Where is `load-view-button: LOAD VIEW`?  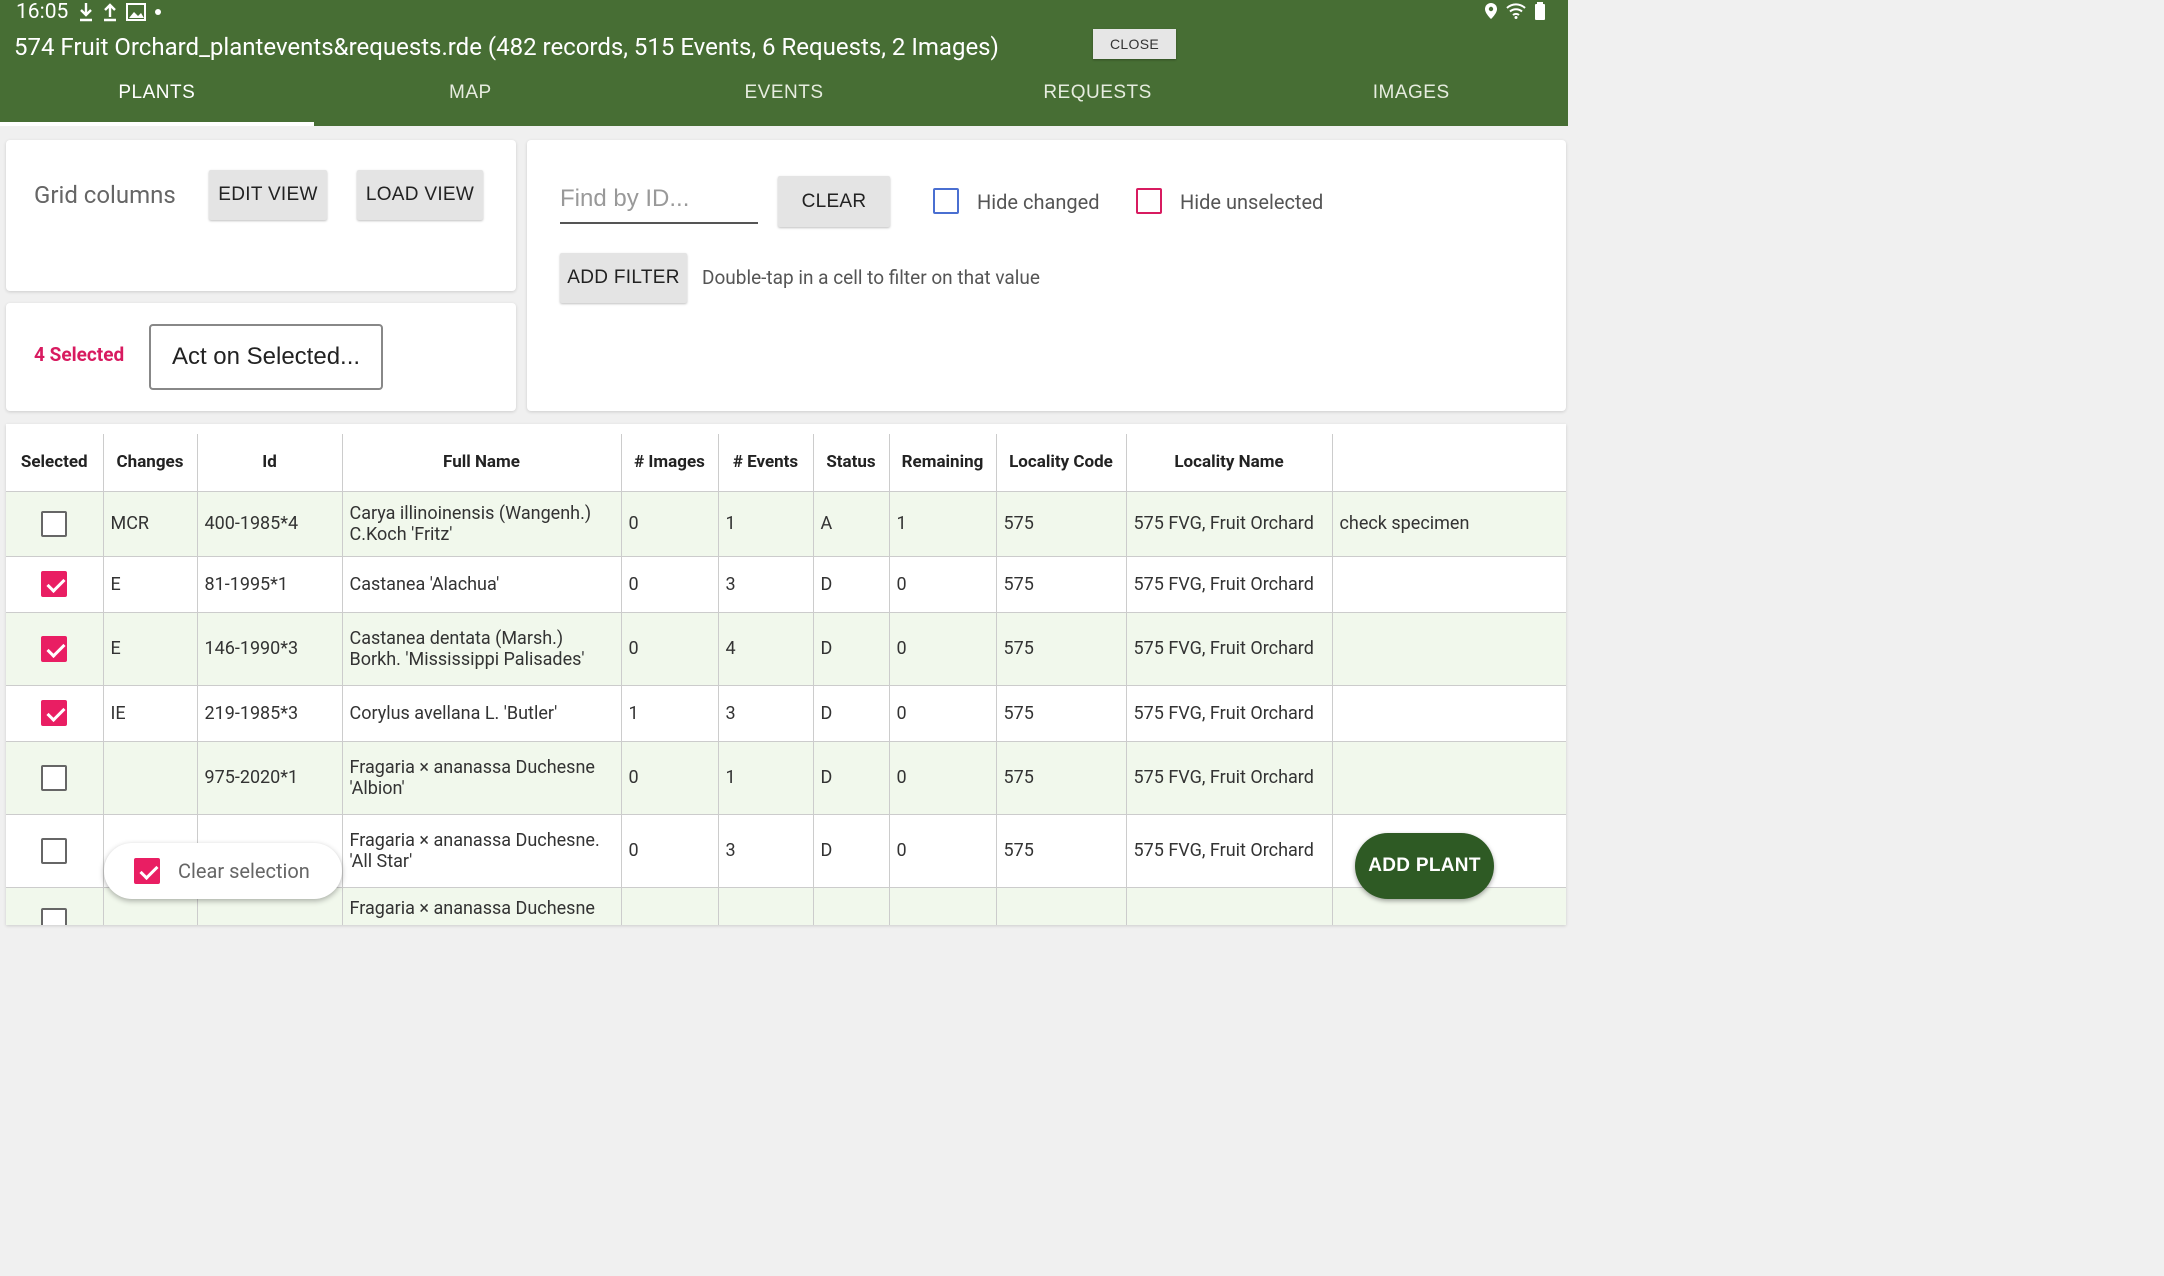
load-view-button: LOAD VIEW is located at coordinates (420, 195).